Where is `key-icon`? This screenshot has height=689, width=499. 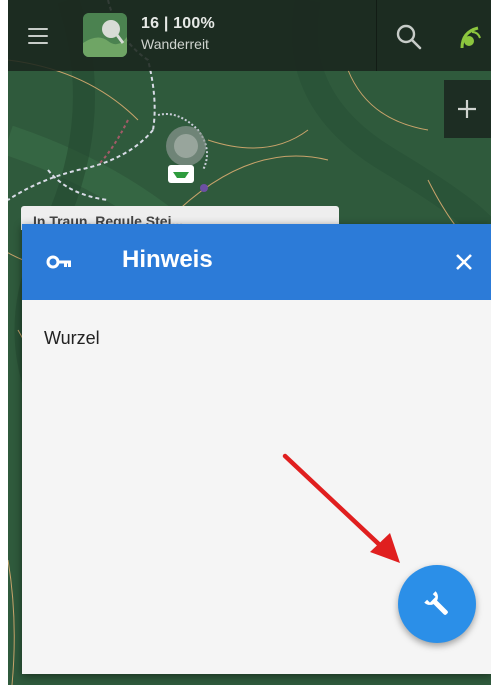 key-icon is located at coordinates (58, 262).